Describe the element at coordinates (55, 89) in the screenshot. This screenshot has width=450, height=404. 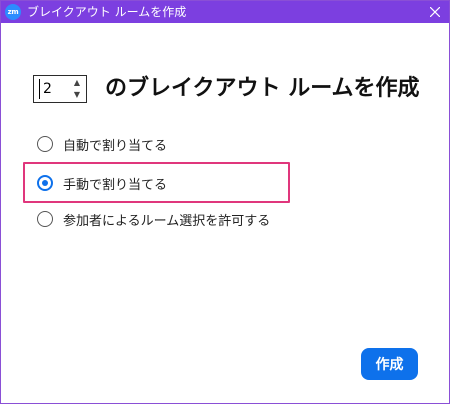
I see `room-count-input: 2` at that location.